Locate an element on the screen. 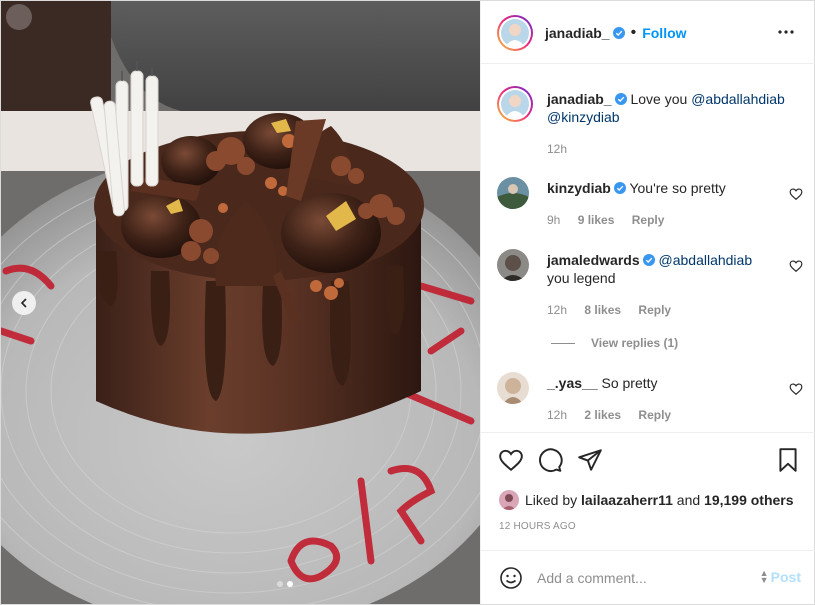 The width and height of the screenshot is (815, 605). liker-avatar is located at coordinates (509, 500).